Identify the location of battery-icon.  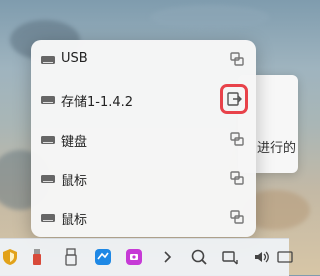
(286, 257).